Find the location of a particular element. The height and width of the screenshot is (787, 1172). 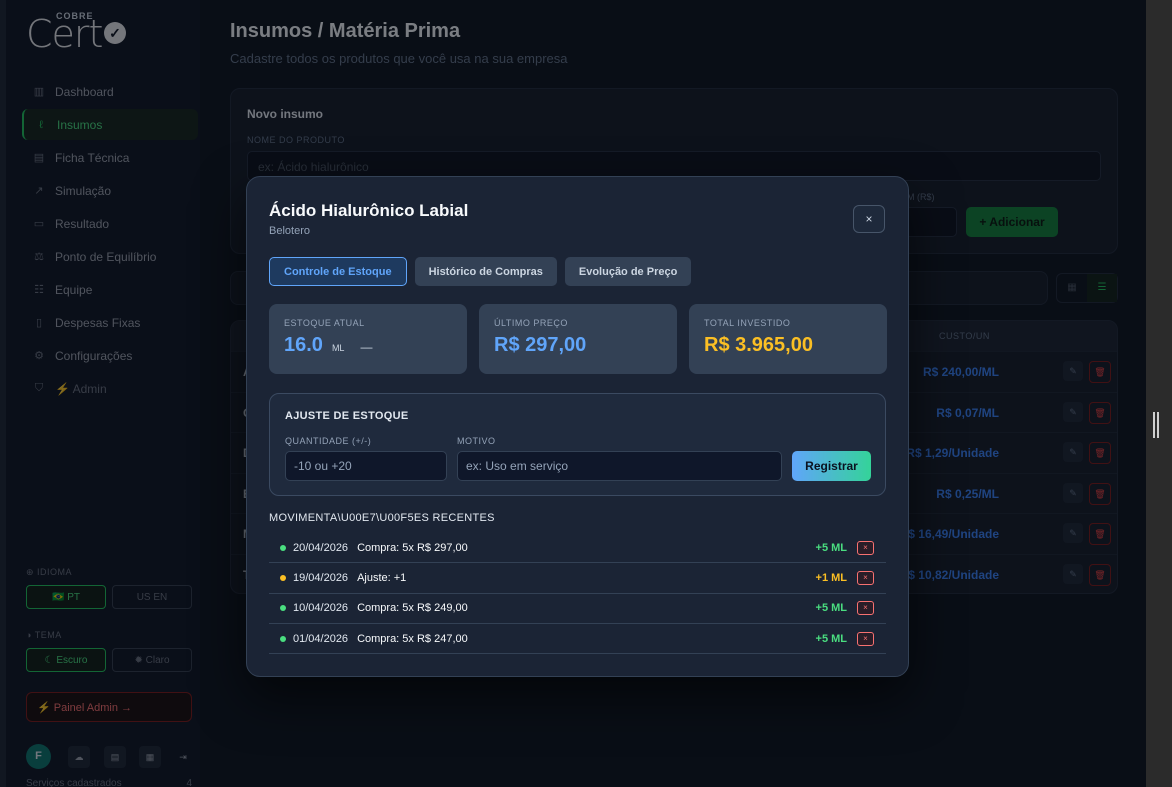

current-stock-extra: — is located at coordinates (366, 347).